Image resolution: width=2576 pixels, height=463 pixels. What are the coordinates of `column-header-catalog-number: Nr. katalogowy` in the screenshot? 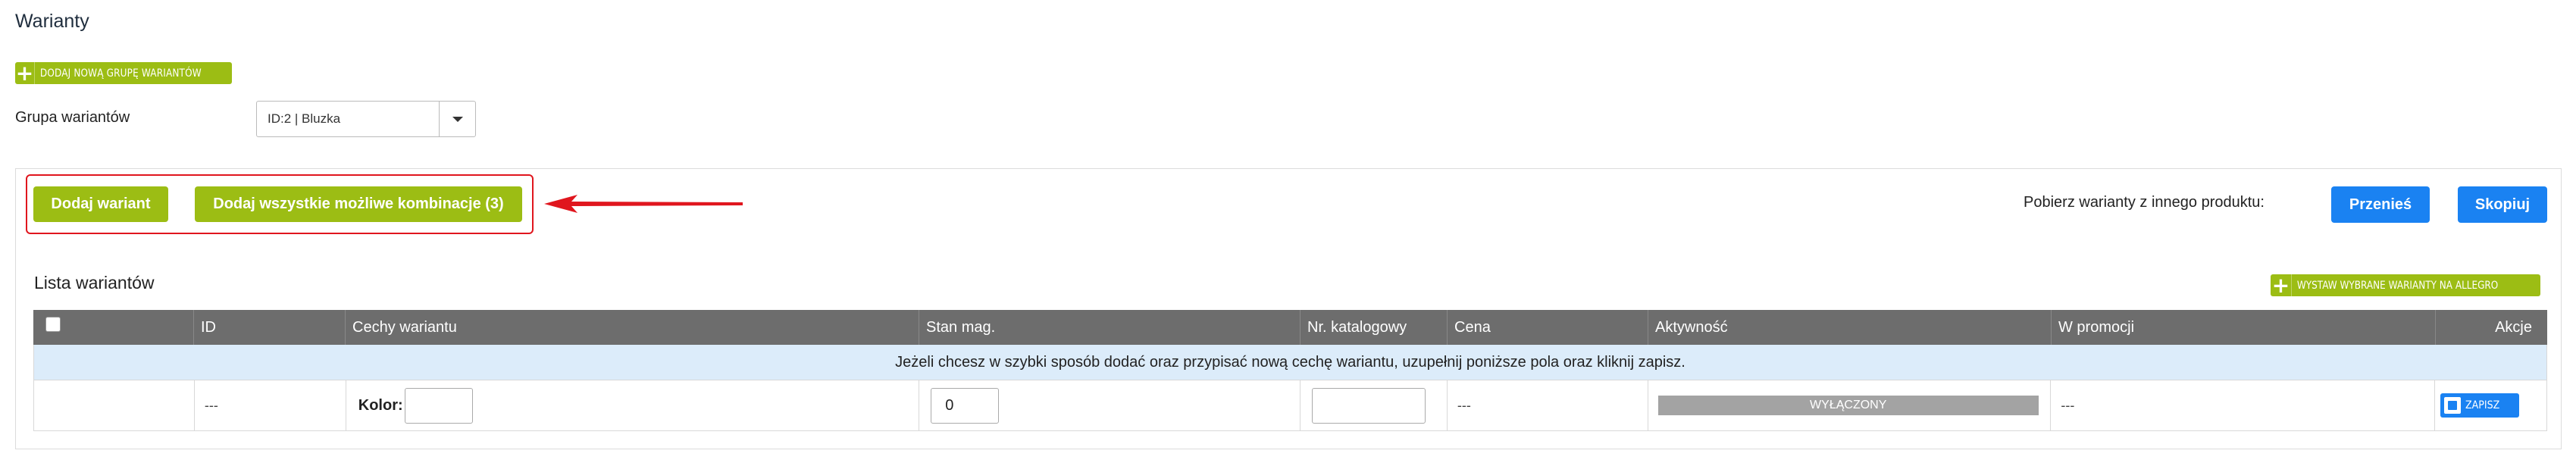 It's located at (1374, 328).